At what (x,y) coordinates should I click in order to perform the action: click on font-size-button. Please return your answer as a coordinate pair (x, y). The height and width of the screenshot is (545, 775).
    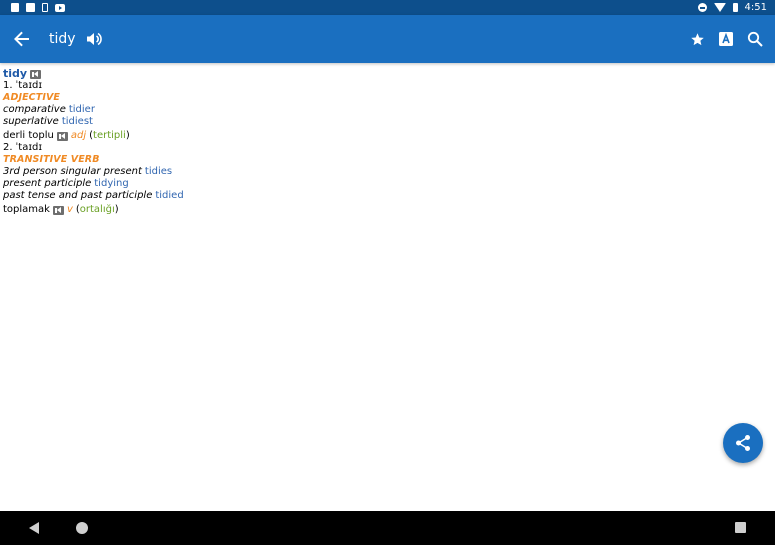
    Looking at the image, I should click on (726, 39).